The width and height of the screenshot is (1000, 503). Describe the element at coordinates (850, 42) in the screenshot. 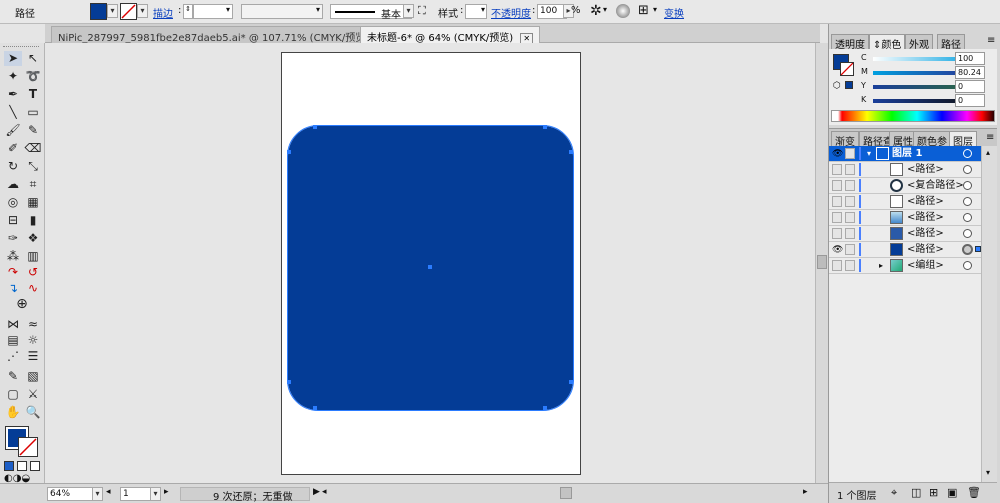

I see `tab-transparency: 透明度` at that location.